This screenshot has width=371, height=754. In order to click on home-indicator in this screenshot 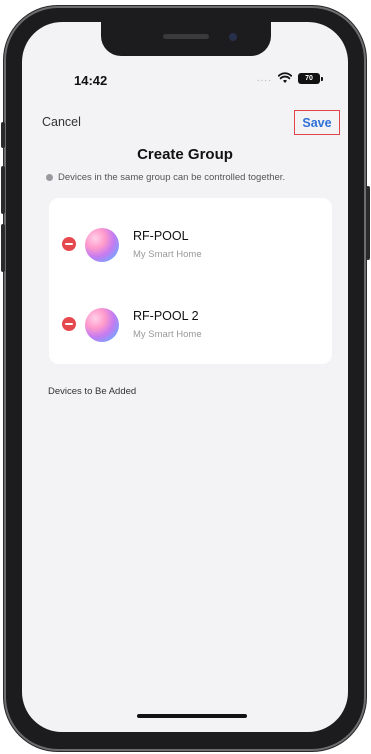, I will do `click(192, 716)`.